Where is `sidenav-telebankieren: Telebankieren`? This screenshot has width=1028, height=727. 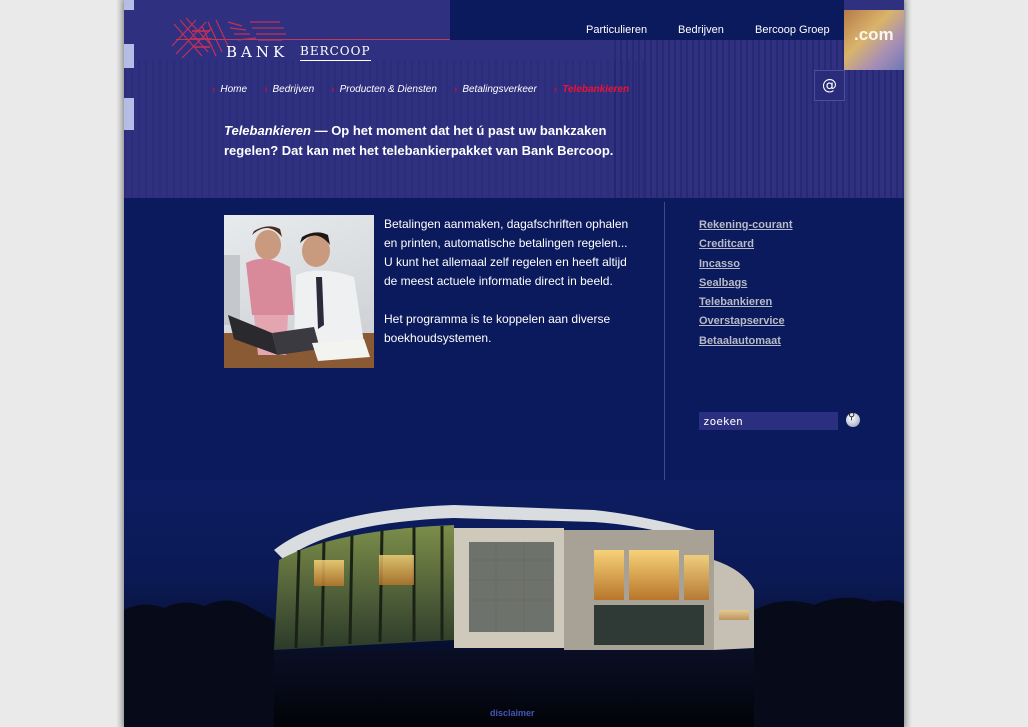
sidenav-telebankieren: Telebankieren is located at coordinates (746, 303).